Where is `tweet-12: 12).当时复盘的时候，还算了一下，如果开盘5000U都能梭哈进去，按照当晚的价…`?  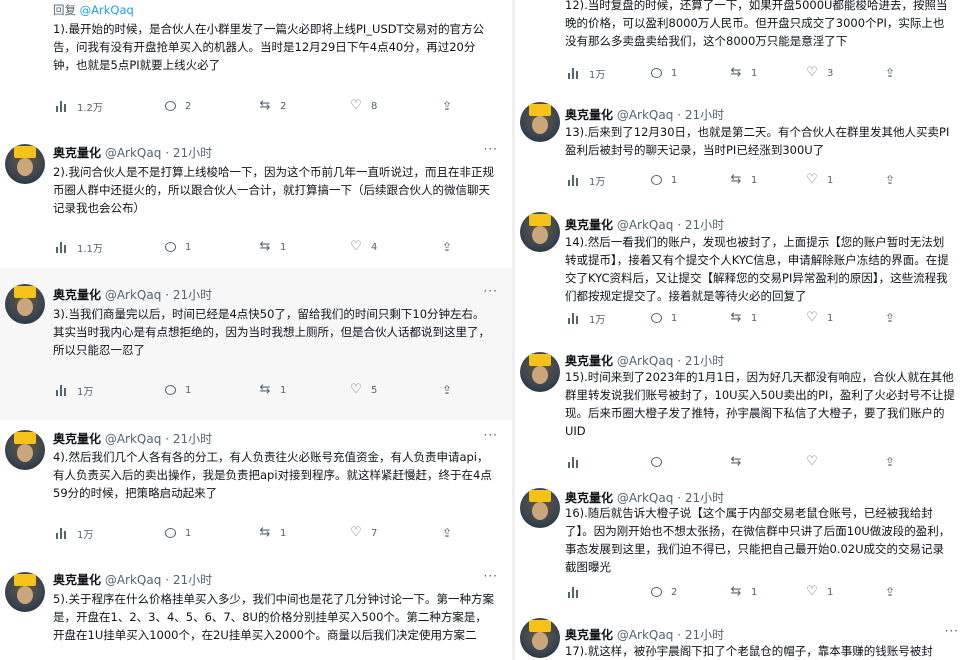
tweet-12: 12).当时复盘的时候，还算了一下，如果开盘5000U都能梭哈进去，按照当晚的价… is located at coordinates (744, 48).